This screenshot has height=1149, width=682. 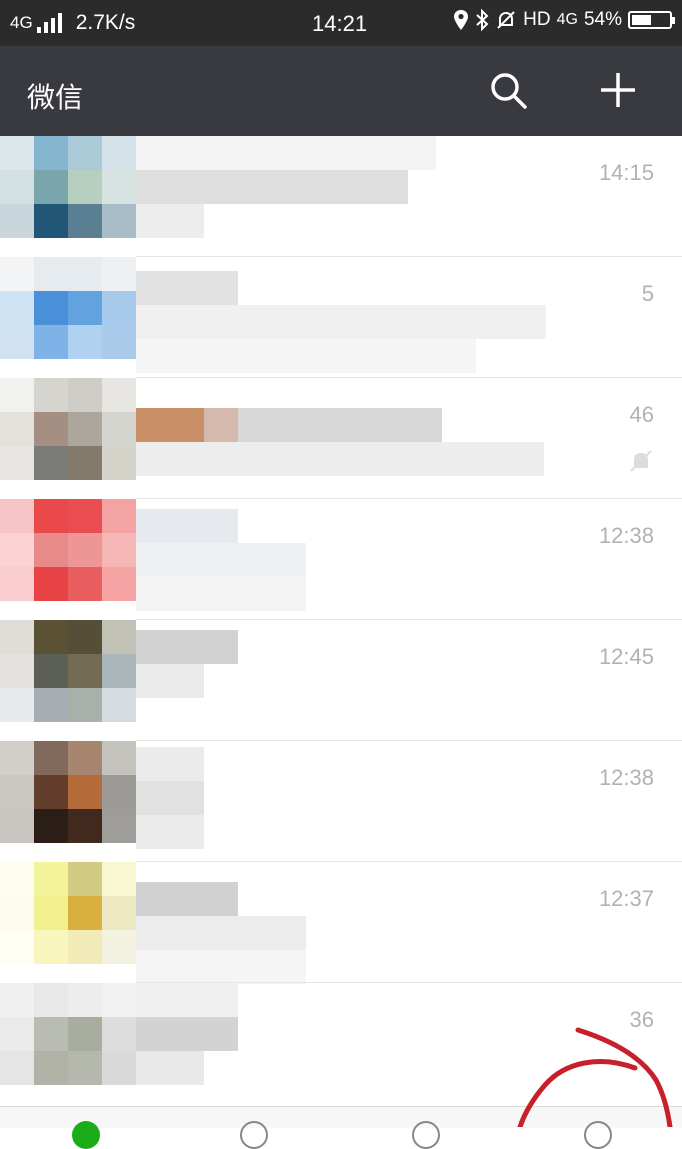 I want to click on bottom-tab-bar, so click(x=341, y=1127).